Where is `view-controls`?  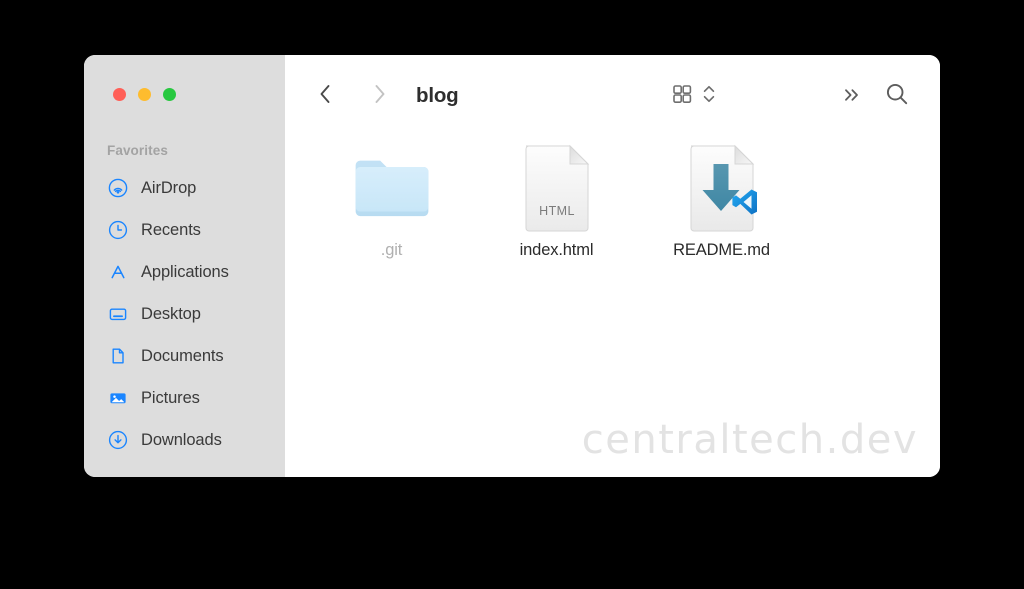 view-controls is located at coordinates (693, 96).